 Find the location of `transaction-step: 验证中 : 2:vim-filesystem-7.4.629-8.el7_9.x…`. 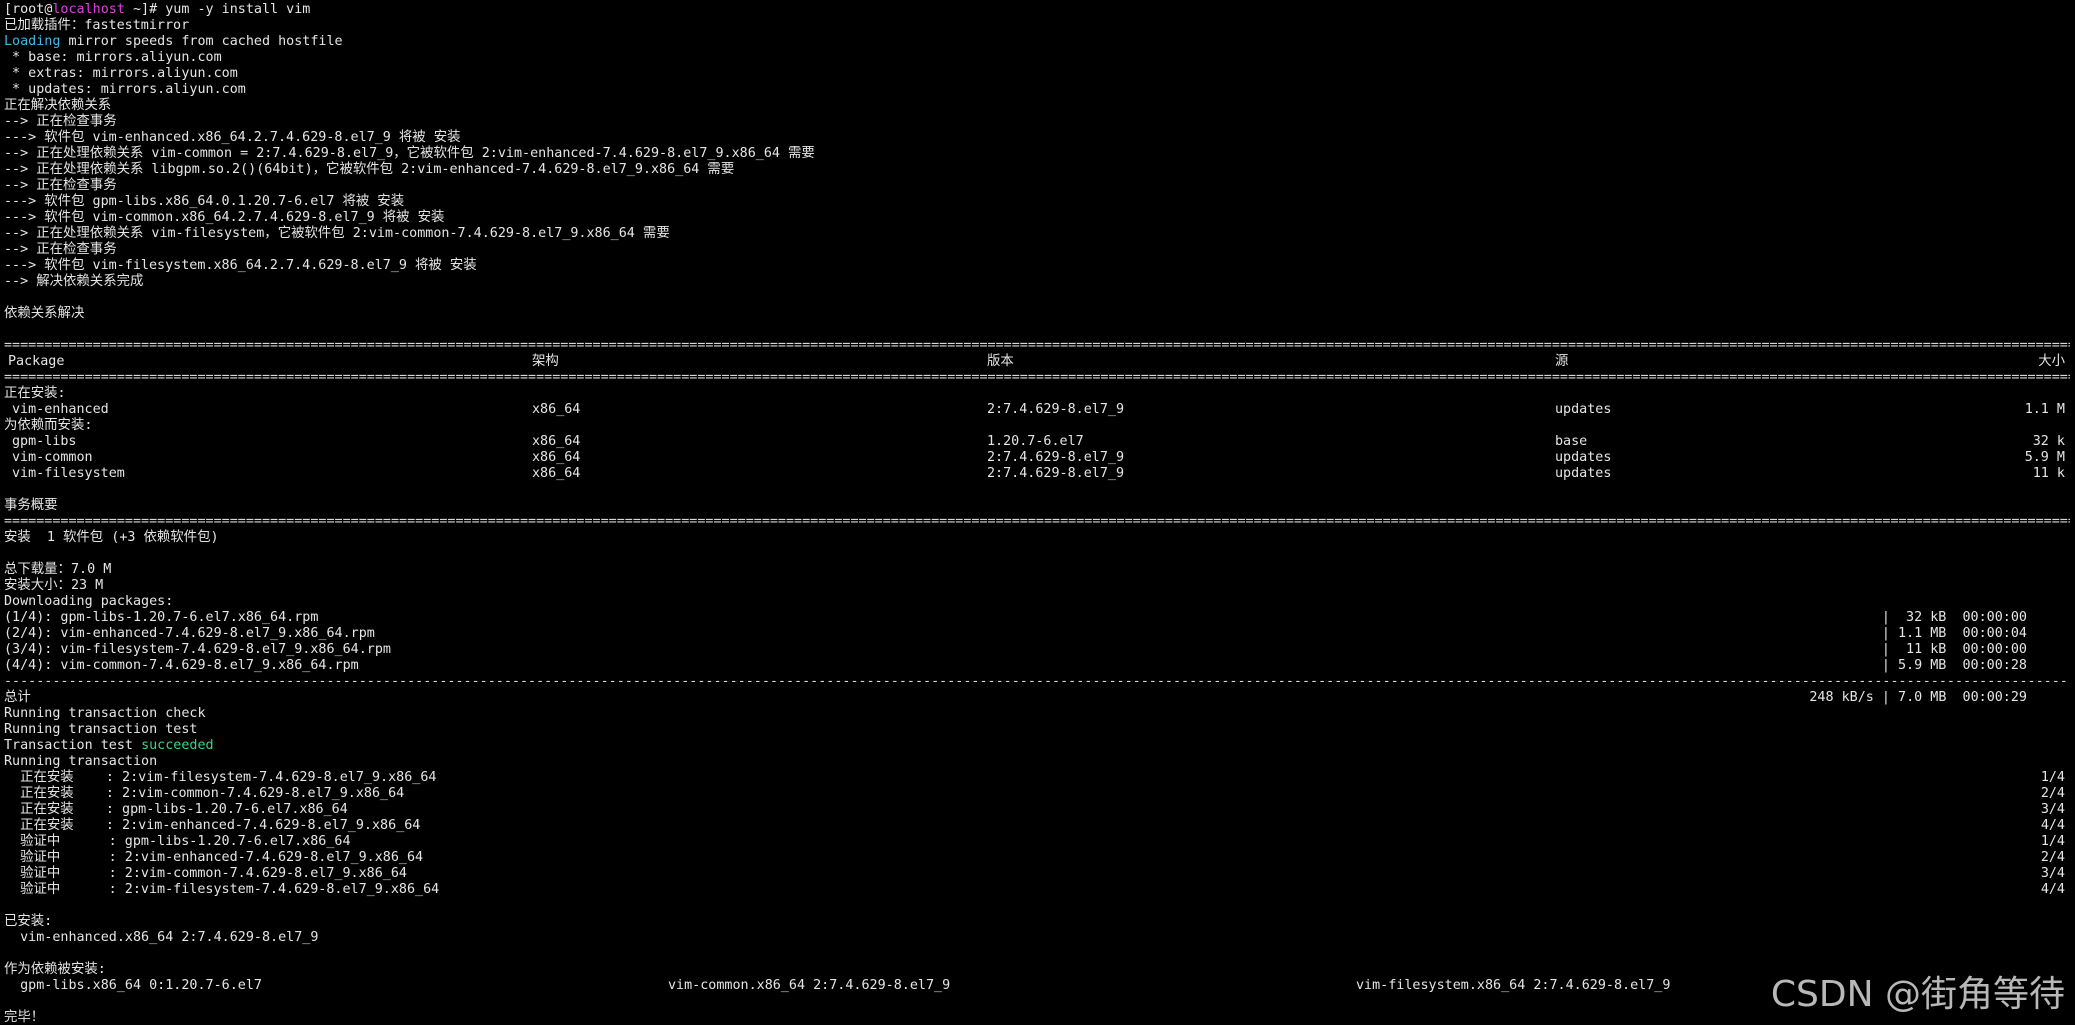

transaction-step: 验证中 : 2:vim-filesystem-7.4.629-8.el7_9.x… is located at coordinates (1039, 890).